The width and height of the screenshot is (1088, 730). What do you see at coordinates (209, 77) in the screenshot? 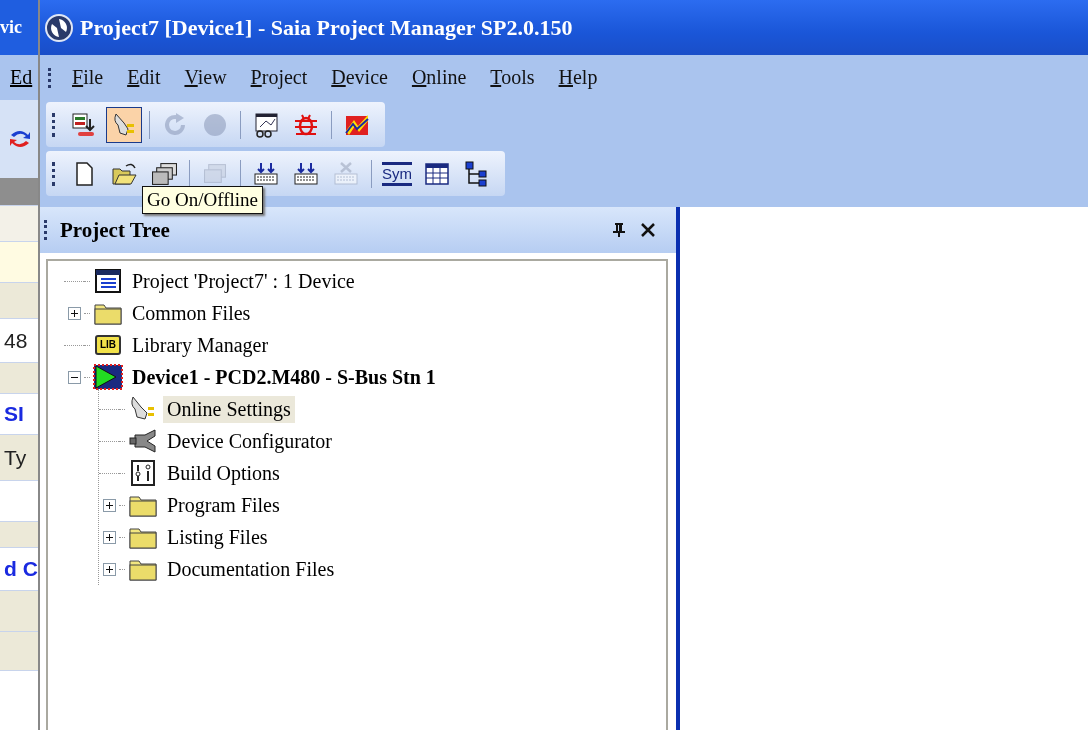
I see `menu-item: View` at bounding box center [209, 77].